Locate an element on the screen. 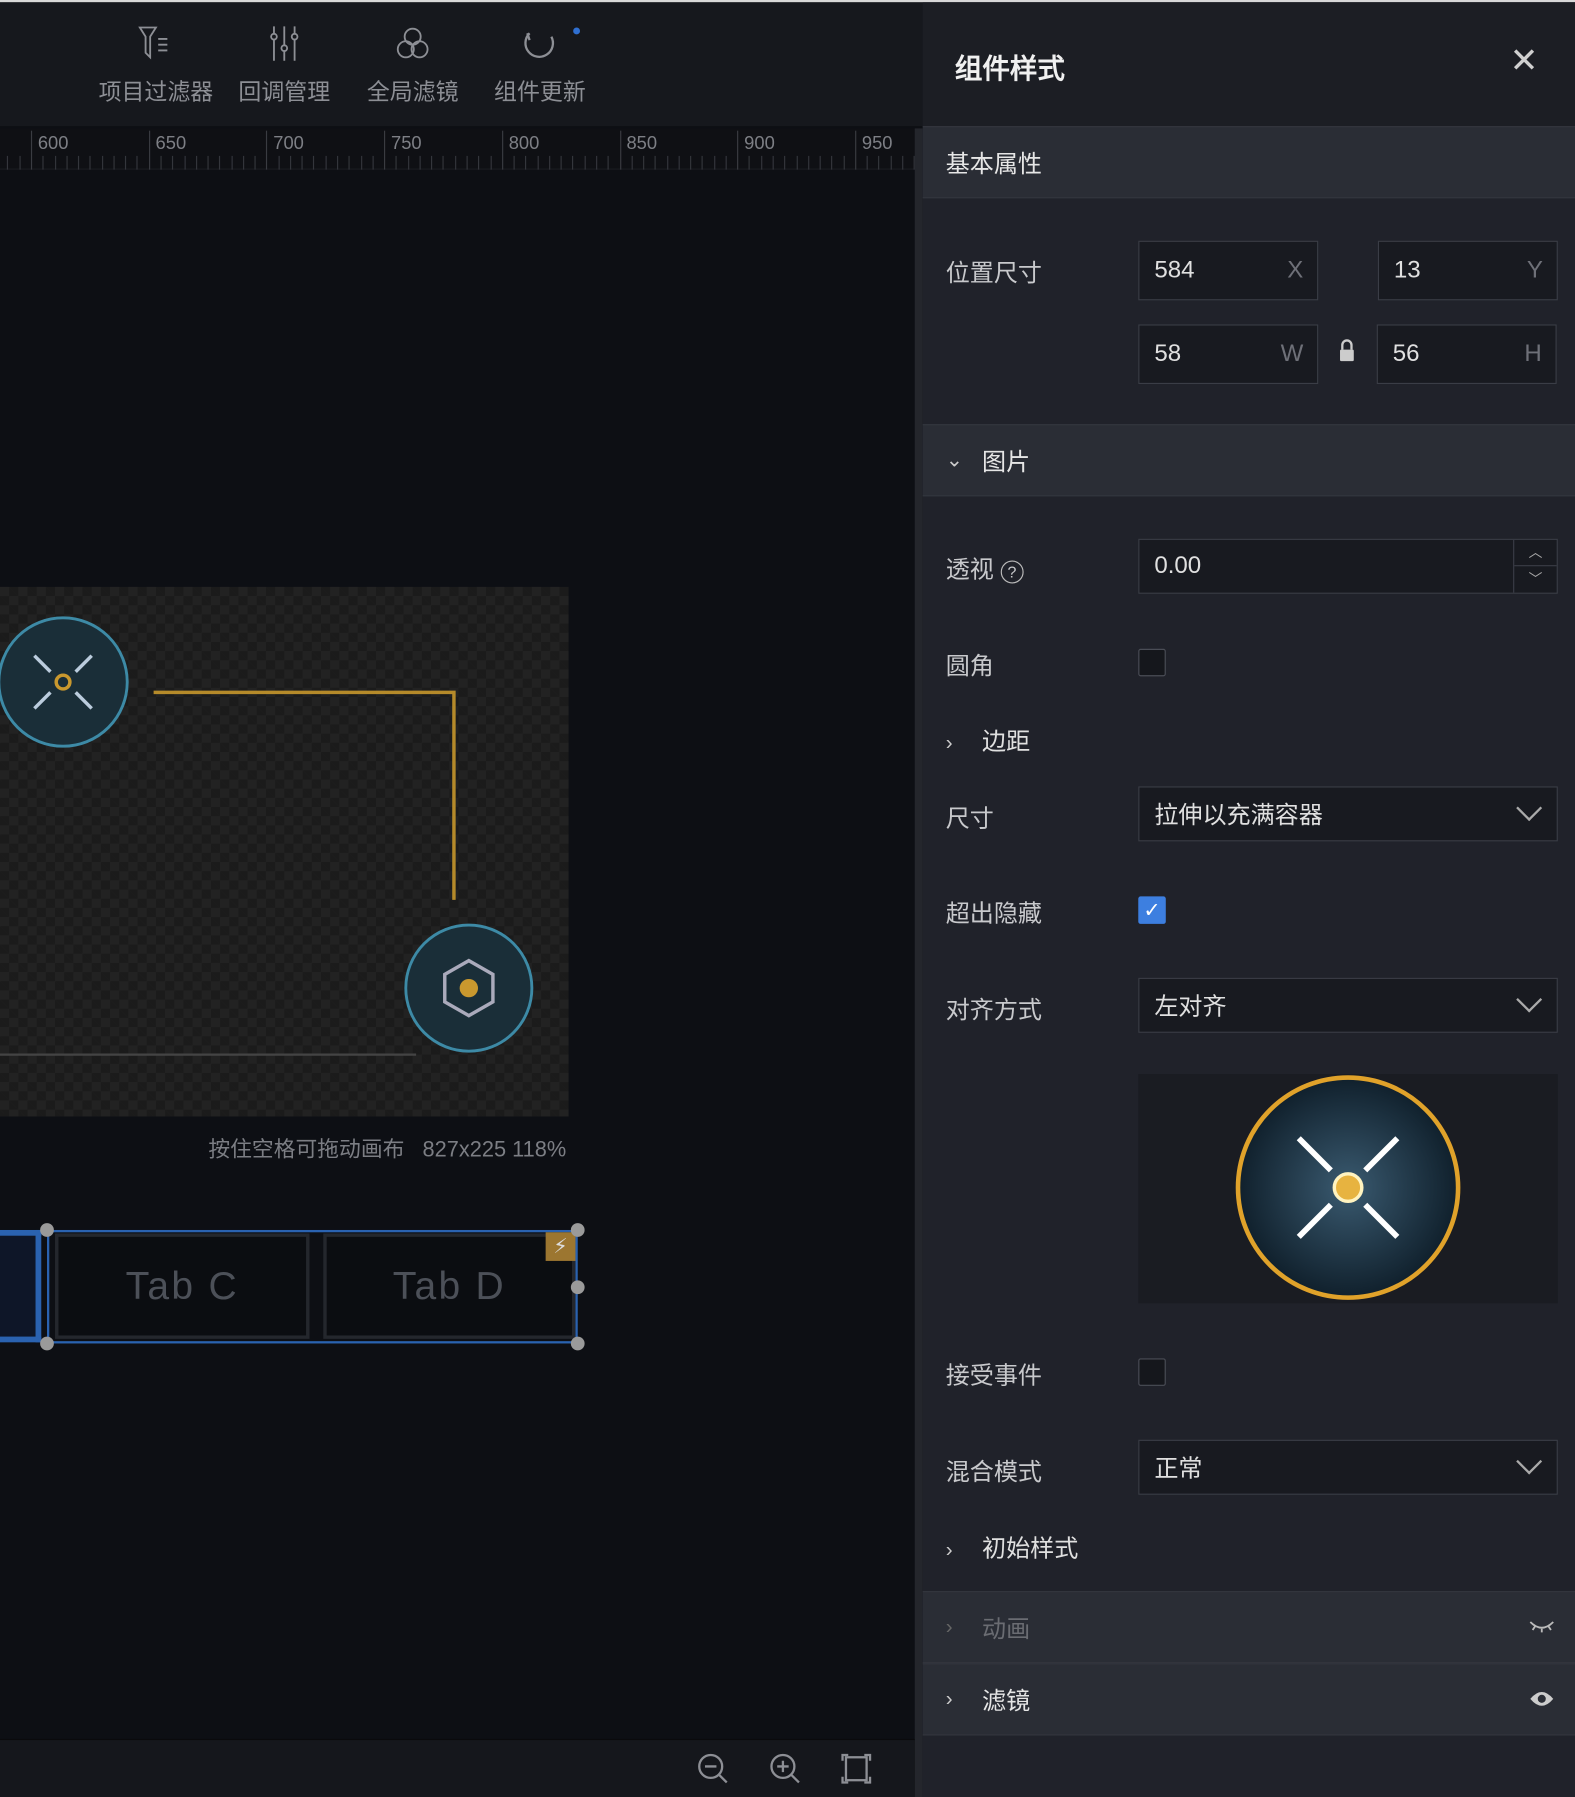 The image size is (1575, 1797). initial-style-toggle: › 初始样式 is located at coordinates (1012, 1547).